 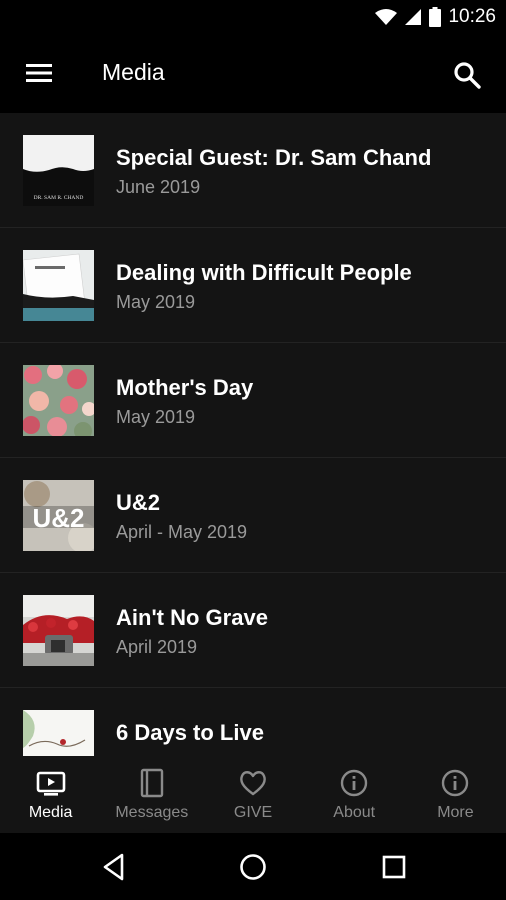 What do you see at coordinates (190, 732) in the screenshot?
I see `media-item-title: 6 Days to Live` at bounding box center [190, 732].